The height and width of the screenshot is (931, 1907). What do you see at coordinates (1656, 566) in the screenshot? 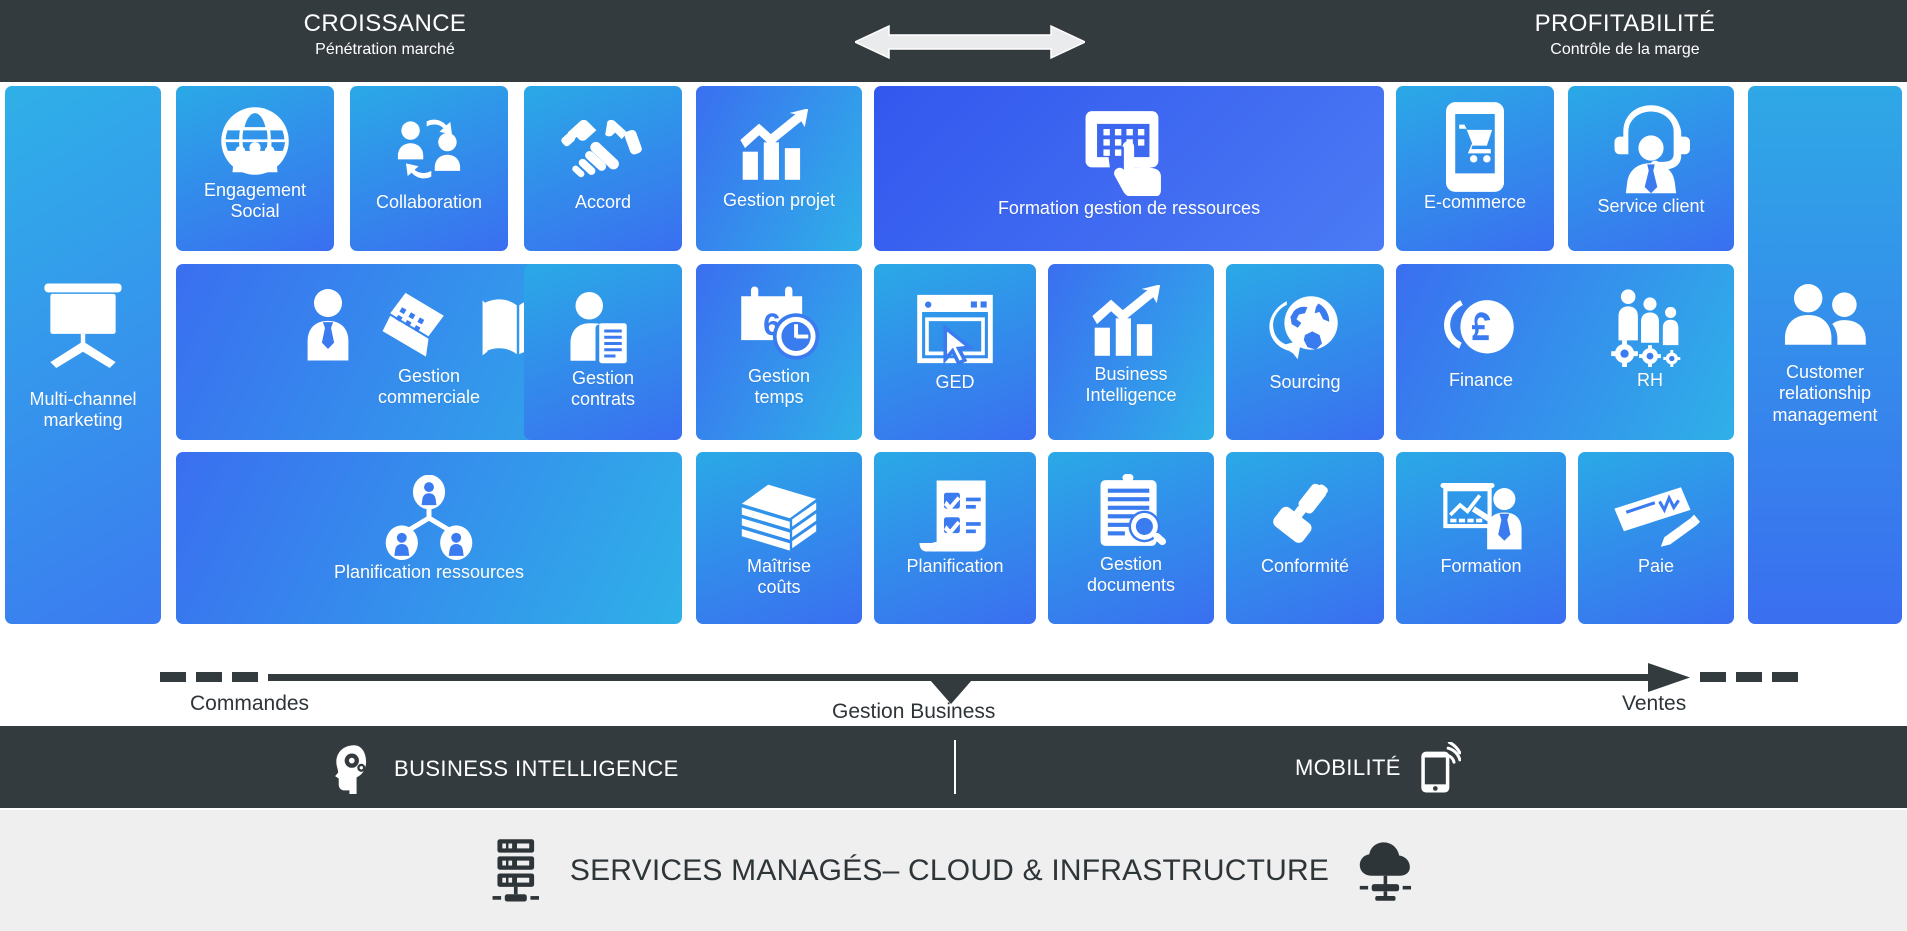
I see `tile-label: Paie` at bounding box center [1656, 566].